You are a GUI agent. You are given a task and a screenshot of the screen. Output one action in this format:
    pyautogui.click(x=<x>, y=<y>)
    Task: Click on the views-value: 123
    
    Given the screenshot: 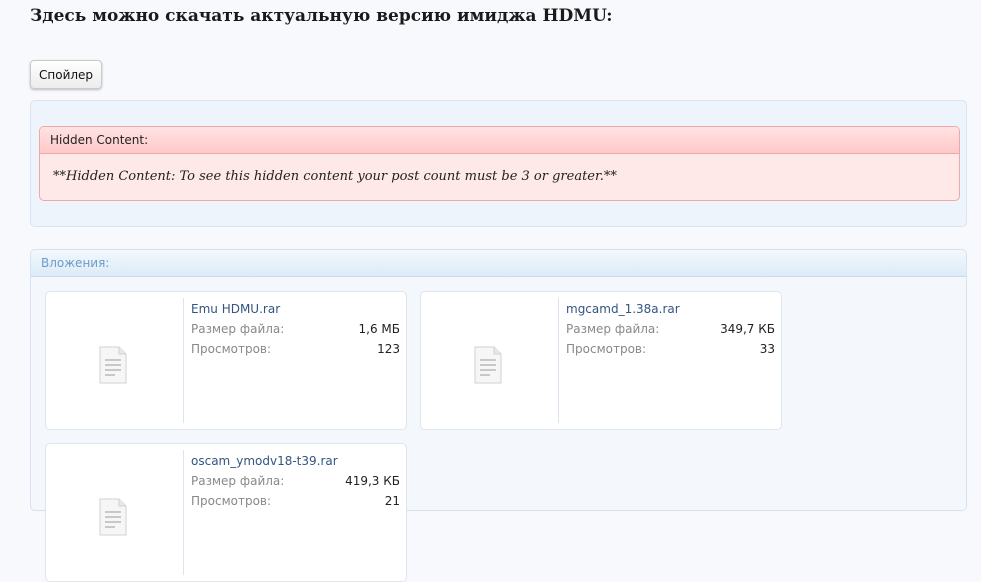 What is the action you would take?
    pyautogui.click(x=388, y=349)
    